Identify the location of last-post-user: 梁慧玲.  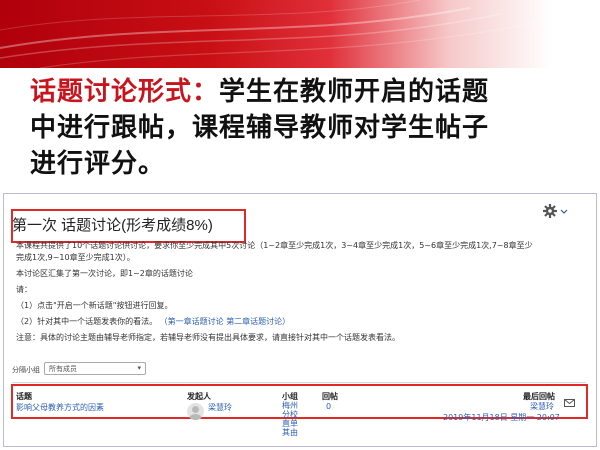
(542, 406).